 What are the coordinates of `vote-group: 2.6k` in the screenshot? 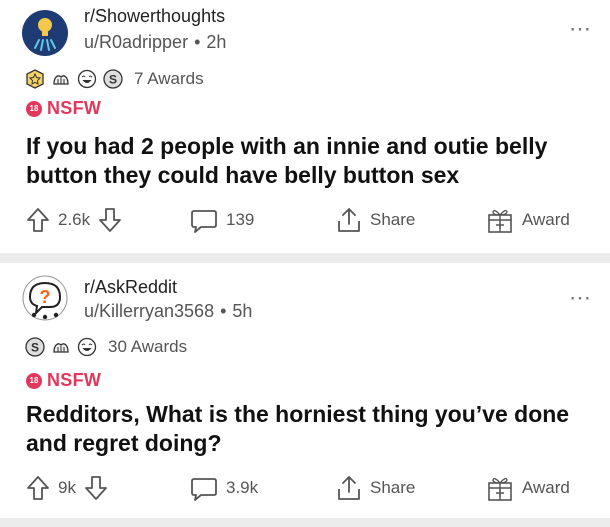 It's located at (74, 220).